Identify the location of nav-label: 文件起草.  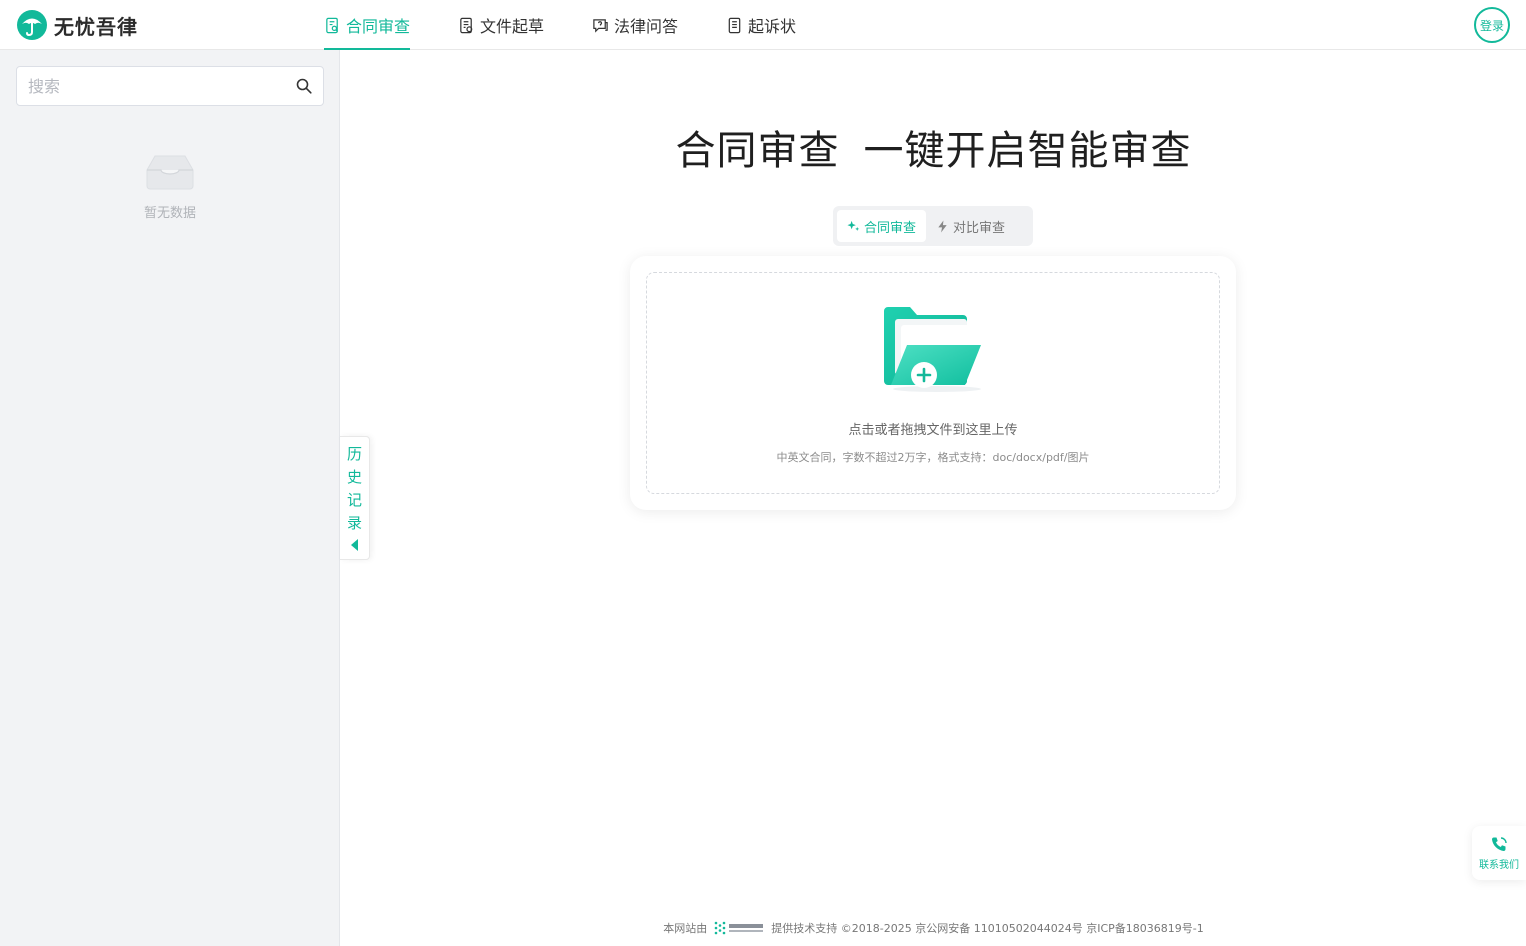
(512, 26).